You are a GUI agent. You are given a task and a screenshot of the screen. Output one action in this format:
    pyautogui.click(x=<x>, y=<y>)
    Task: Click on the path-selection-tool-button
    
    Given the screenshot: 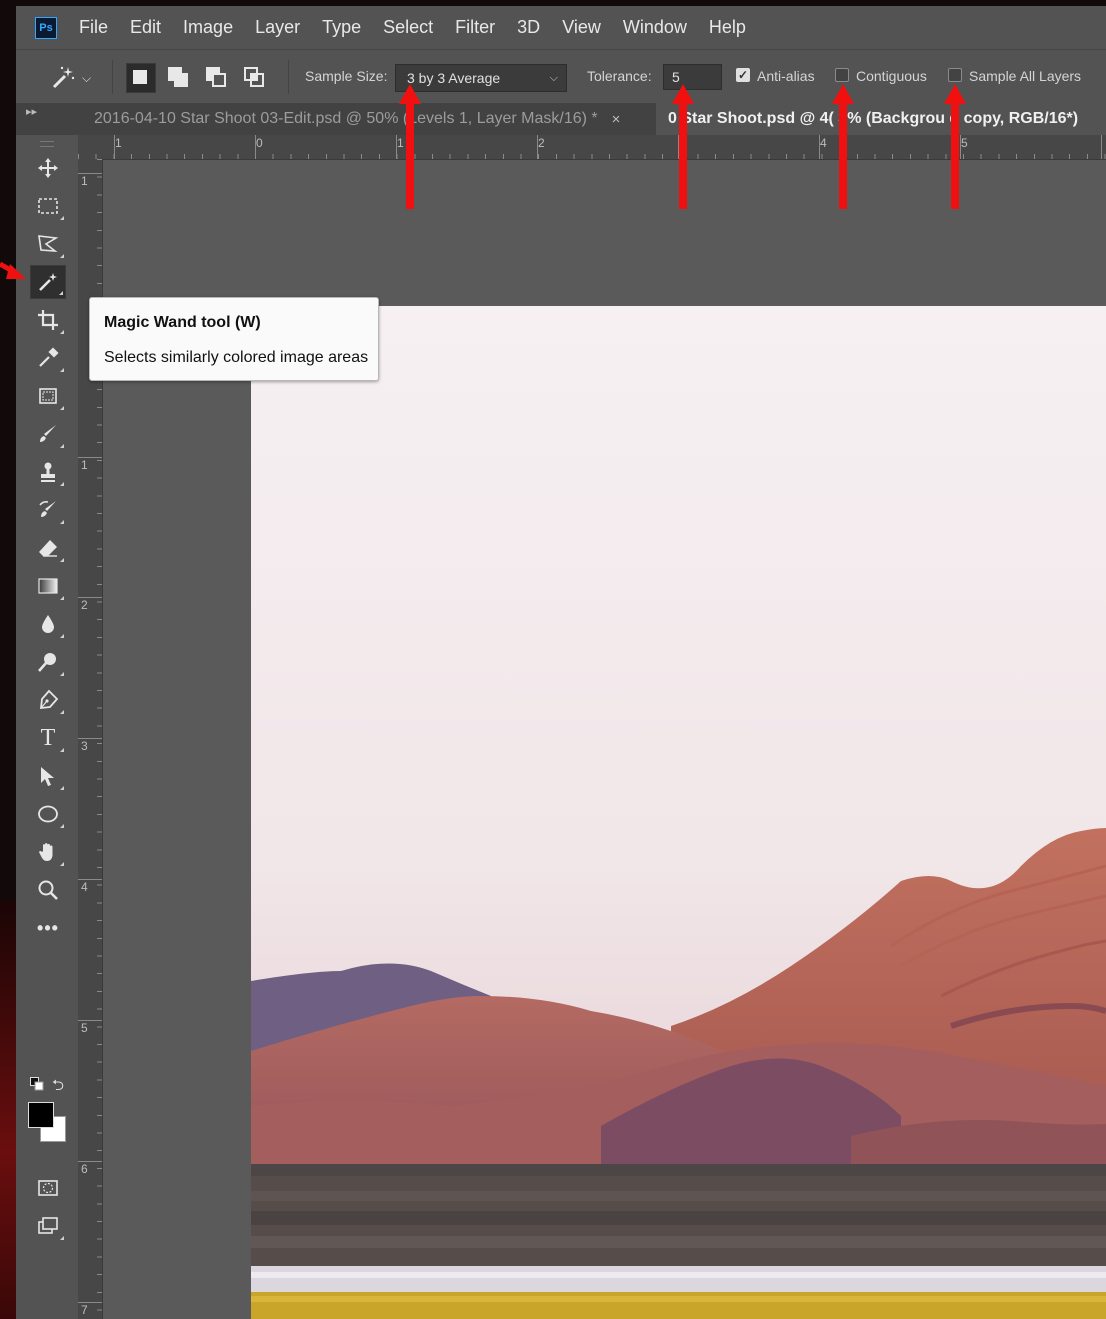 What is the action you would take?
    pyautogui.click(x=48, y=776)
    